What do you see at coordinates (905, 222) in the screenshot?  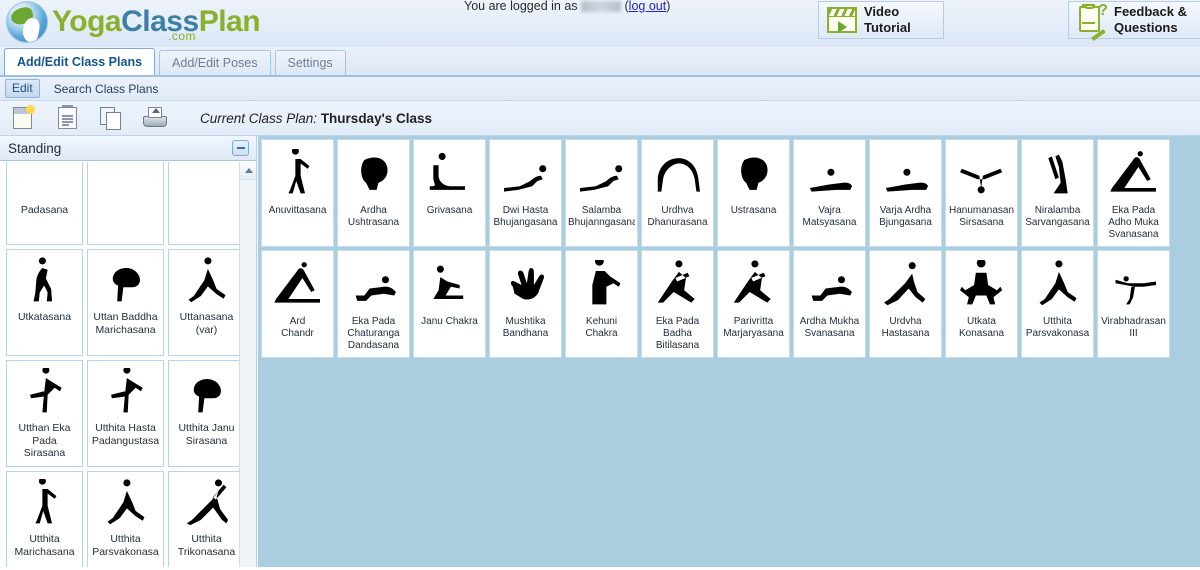 I see `pose-name-line: Bjungasana` at bounding box center [905, 222].